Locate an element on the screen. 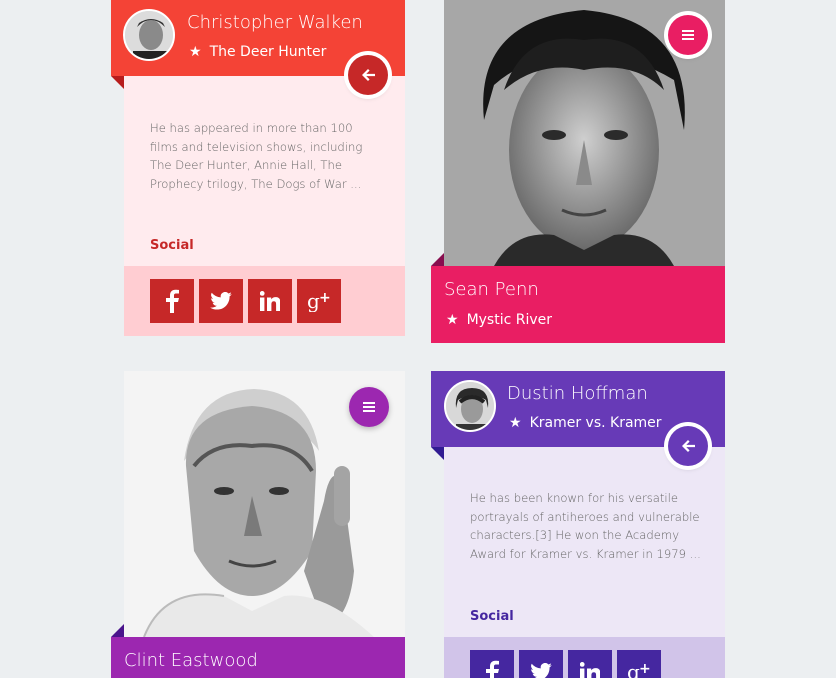  movie-label: Kramer vs. Kramer is located at coordinates (595, 423).